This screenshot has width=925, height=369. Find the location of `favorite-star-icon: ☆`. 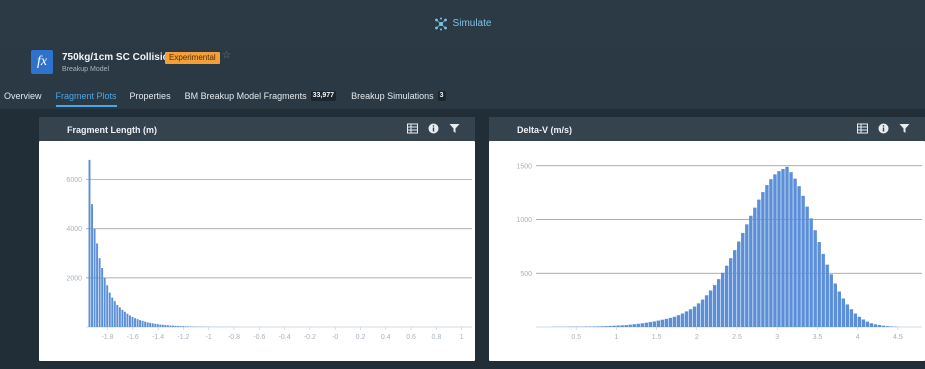

favorite-star-icon: ☆ is located at coordinates (226, 55).